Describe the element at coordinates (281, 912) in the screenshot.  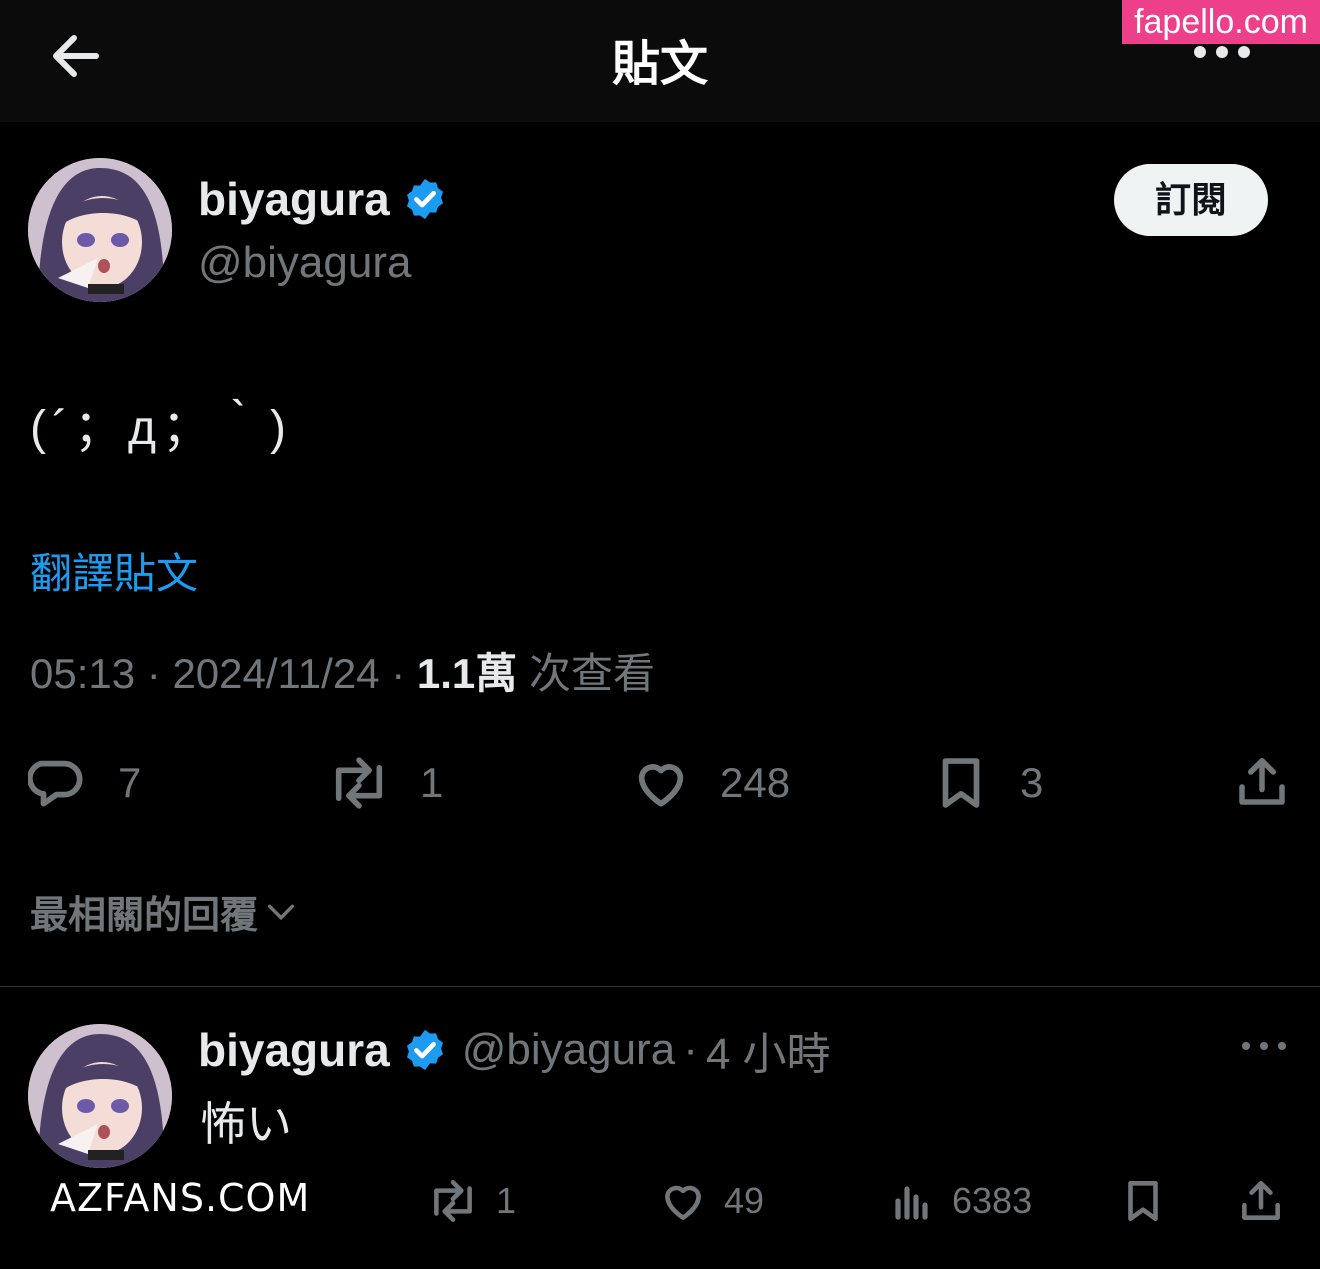
I see `chevron-down-icon` at that location.